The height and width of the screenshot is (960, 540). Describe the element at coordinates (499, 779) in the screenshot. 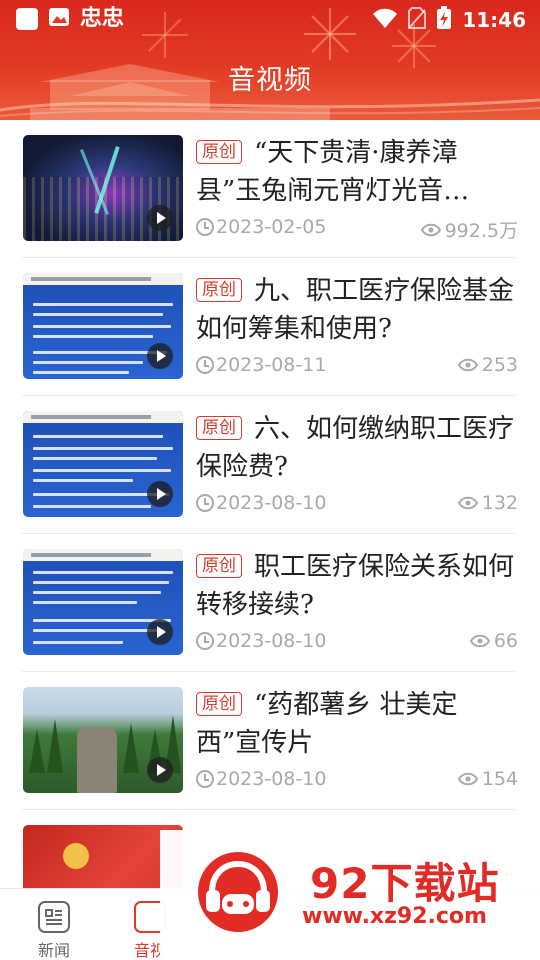

I see `view-count: 154` at that location.